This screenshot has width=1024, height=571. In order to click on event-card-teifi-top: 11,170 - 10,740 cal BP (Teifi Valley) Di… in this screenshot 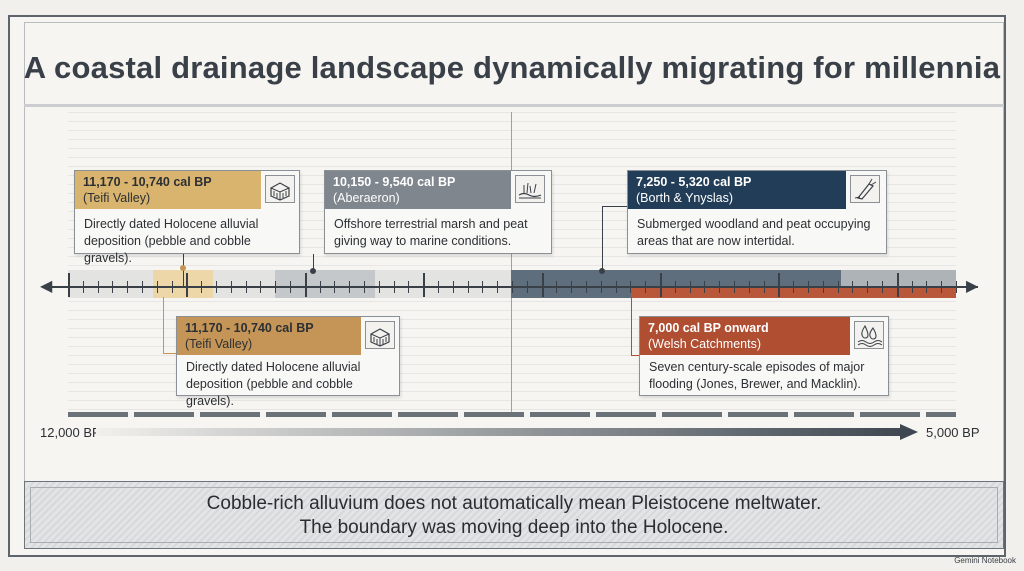, I will do `click(187, 217)`.